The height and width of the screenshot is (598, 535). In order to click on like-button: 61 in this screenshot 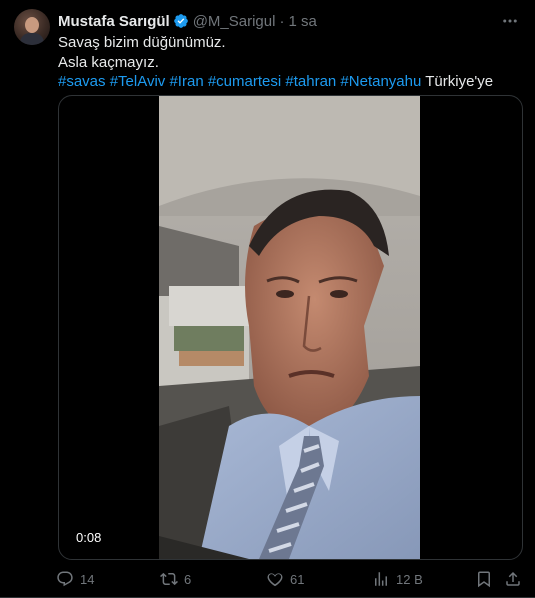, I will do `click(285, 579)`.